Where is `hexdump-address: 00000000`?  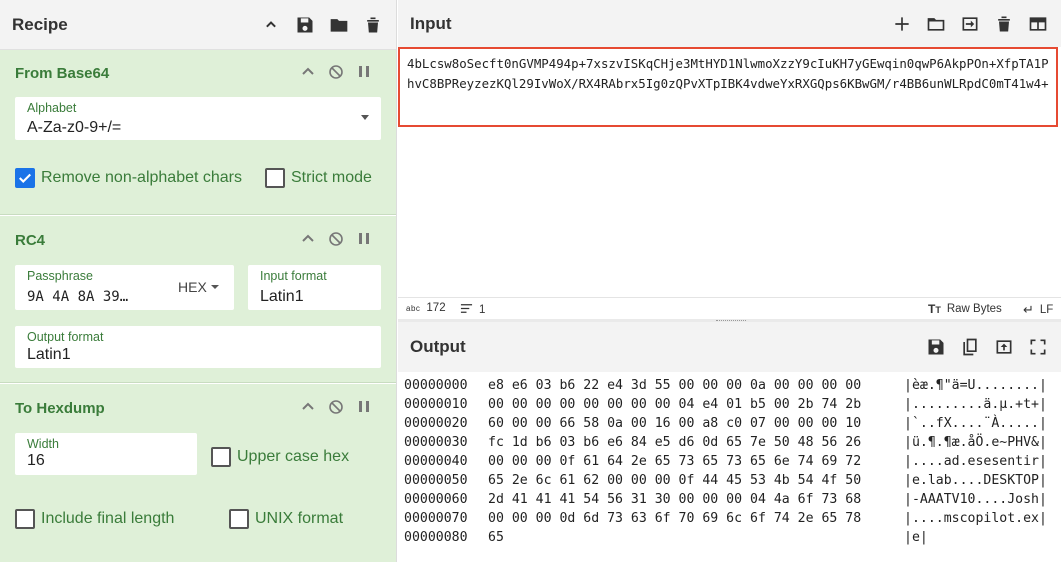
hexdump-address: 00000000 is located at coordinates (436, 385).